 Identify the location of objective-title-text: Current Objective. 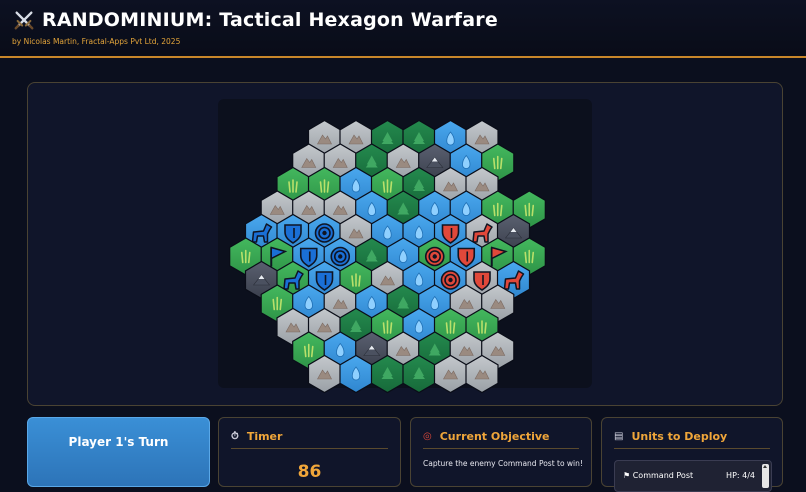
(494, 436).